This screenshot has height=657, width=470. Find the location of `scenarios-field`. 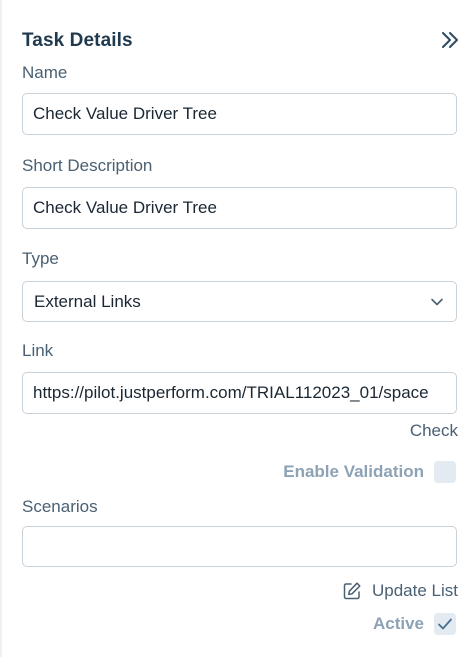

scenarios-field is located at coordinates (239, 546).